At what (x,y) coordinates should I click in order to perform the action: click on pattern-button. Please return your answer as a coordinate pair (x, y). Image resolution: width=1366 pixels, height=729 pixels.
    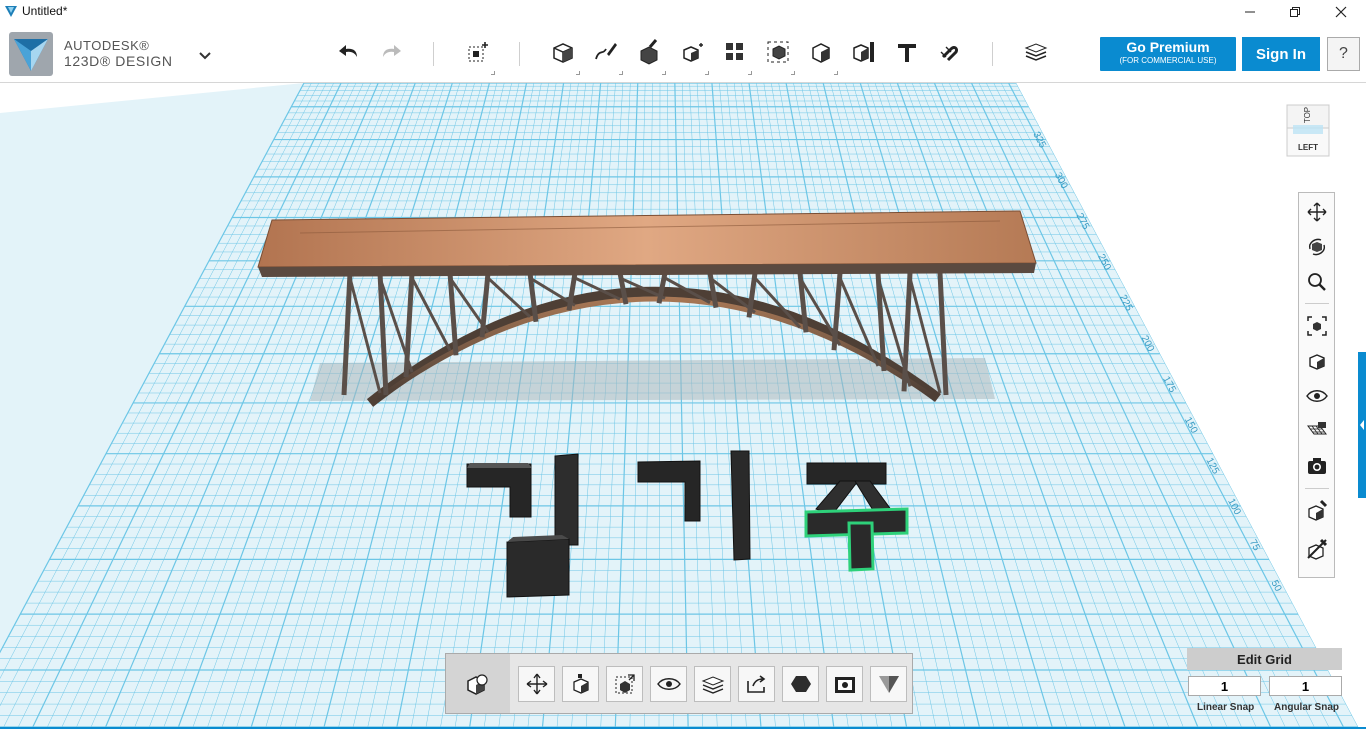
    Looking at the image, I should click on (692, 55).